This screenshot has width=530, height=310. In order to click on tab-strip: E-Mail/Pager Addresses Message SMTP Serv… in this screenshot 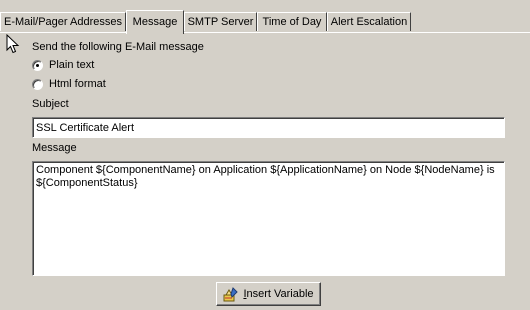, I will do `click(265, 17)`.